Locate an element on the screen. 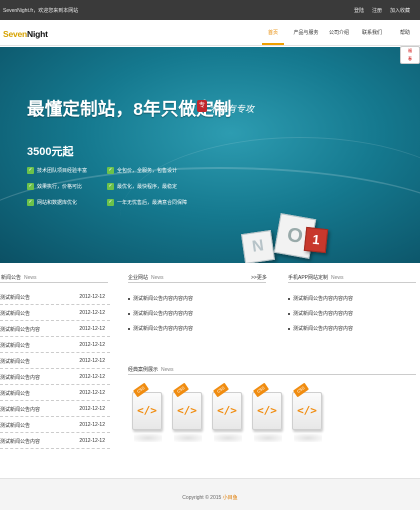 The image size is (420, 510). nav-contact: 联系我们 is located at coordinates (372, 33).